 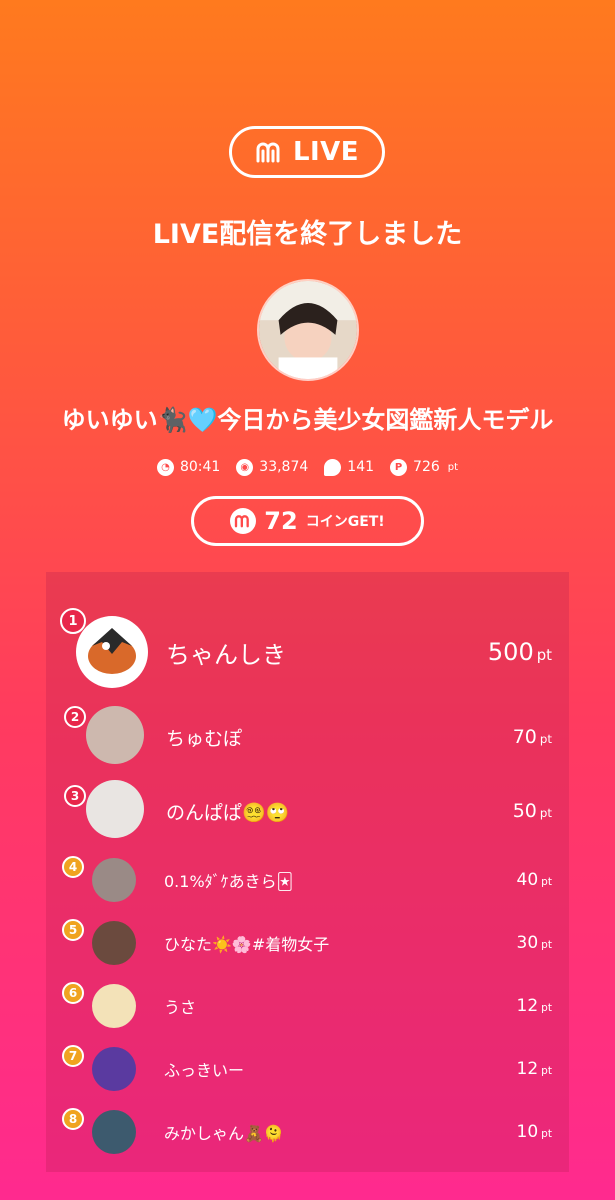 I want to click on user-name: 0.1%ﾀﾞｹあきら🃏, so click(x=228, y=880).